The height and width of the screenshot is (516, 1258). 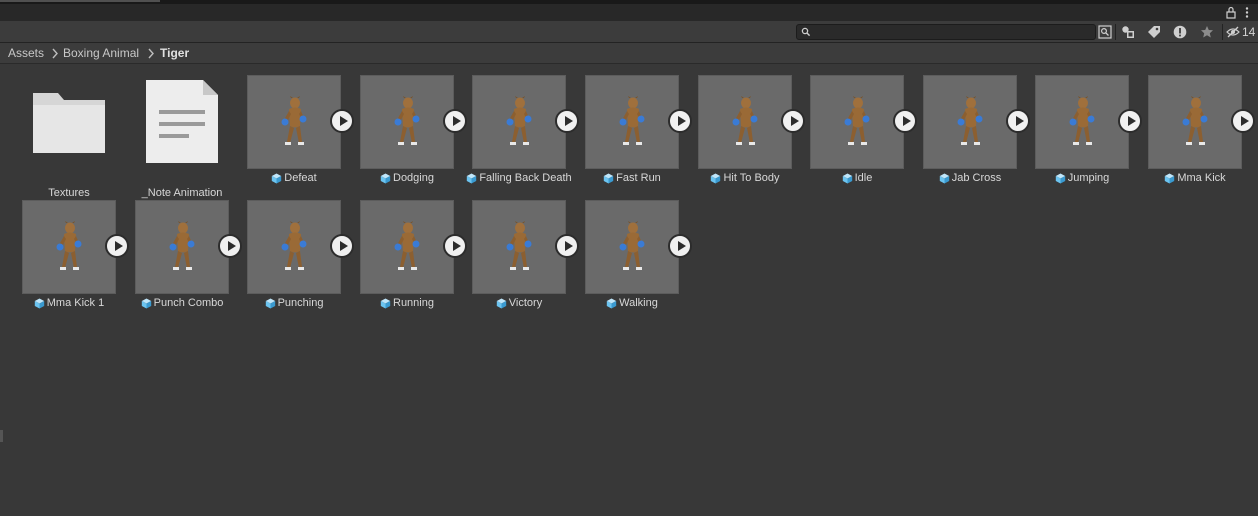 I want to click on animation-clip-item: Fast Run, so click(x=641, y=134).